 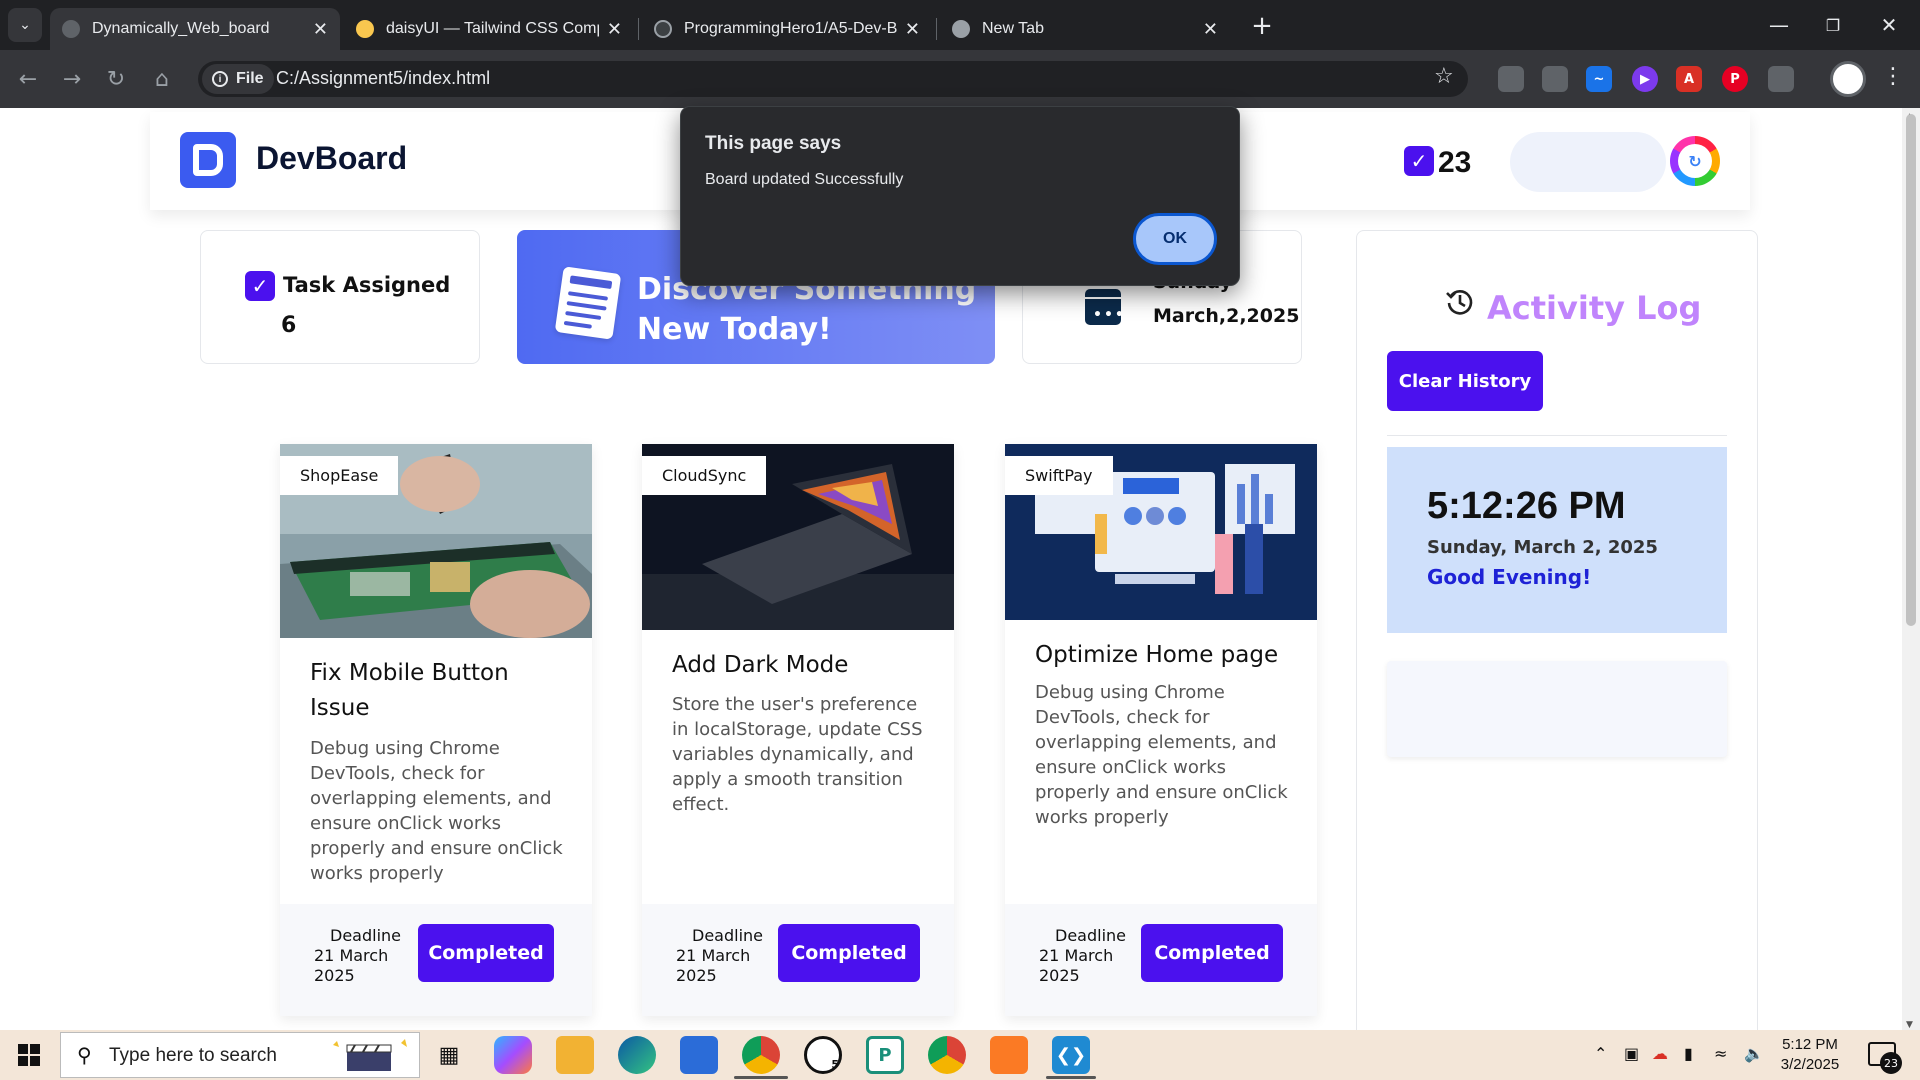 I want to click on clear-history-button: Clear History, so click(x=1465, y=381).